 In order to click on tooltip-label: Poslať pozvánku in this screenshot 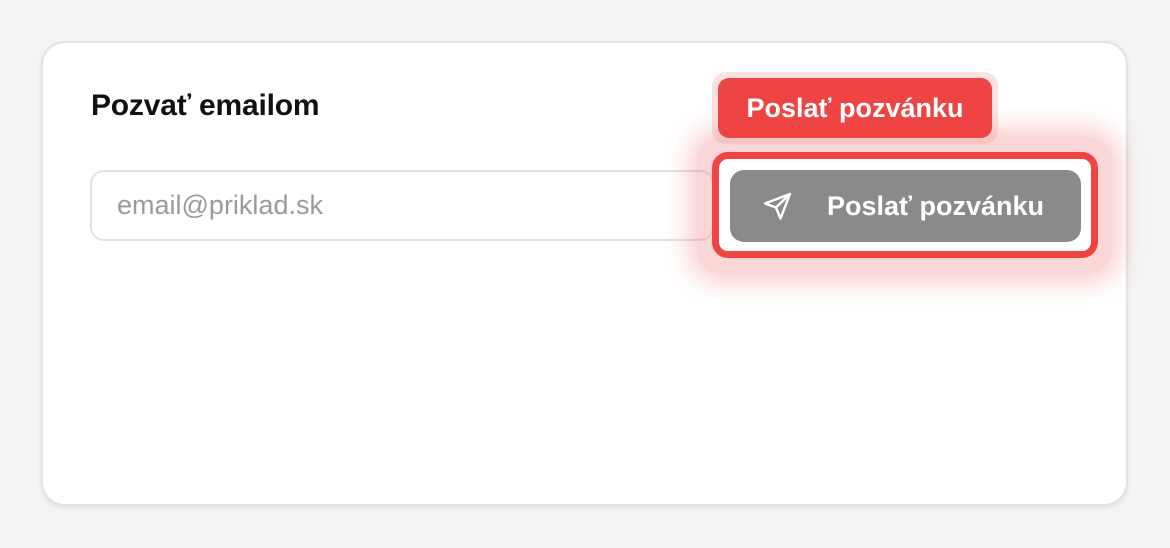, I will do `click(855, 108)`.